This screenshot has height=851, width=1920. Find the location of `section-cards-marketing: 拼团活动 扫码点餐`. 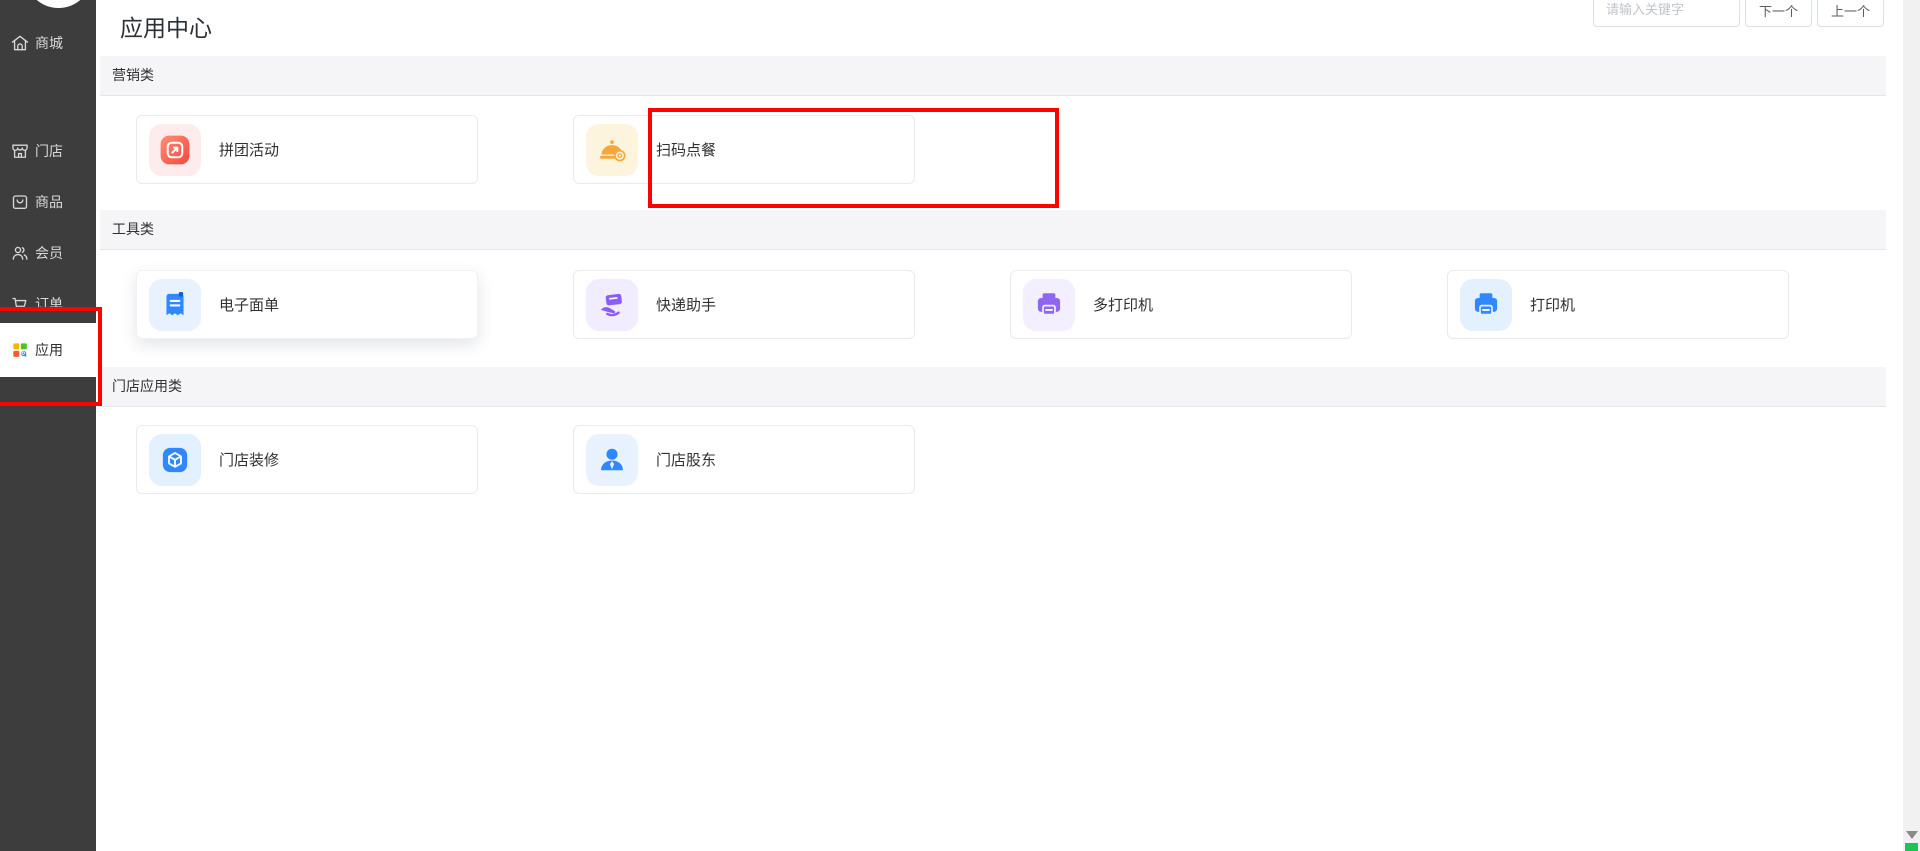

section-cards-marketing: 拼团活动 扫码点餐 is located at coordinates (993, 153).